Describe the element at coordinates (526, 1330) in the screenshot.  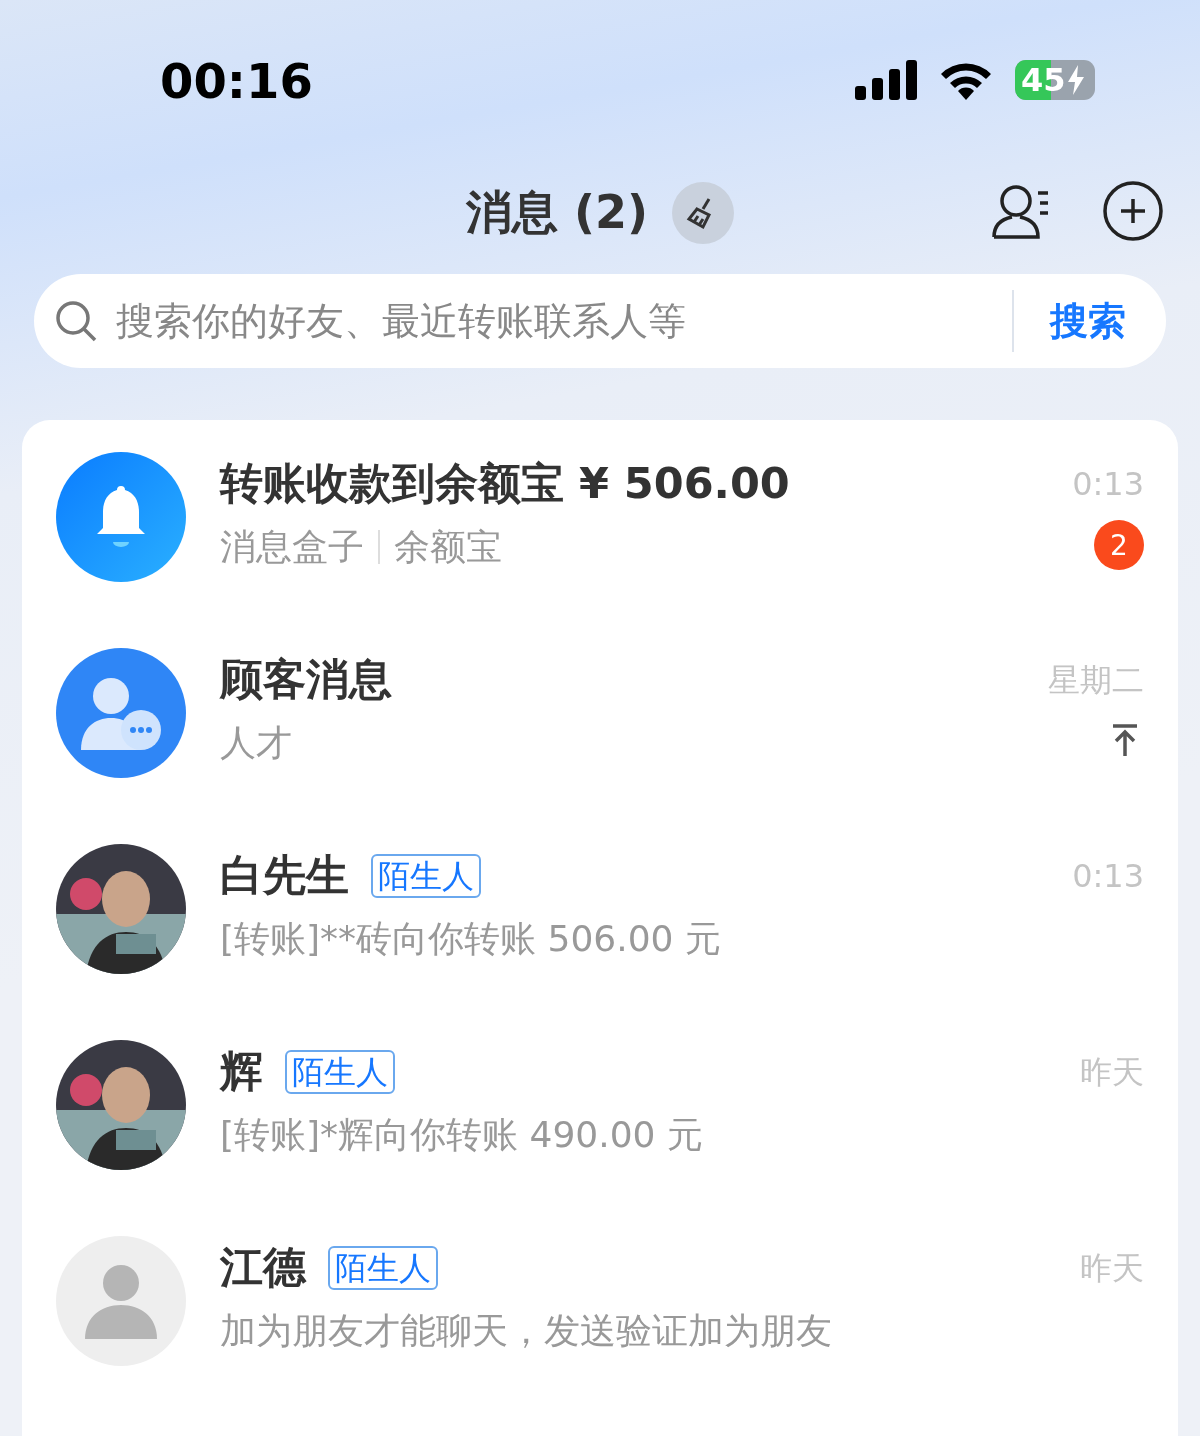
I see `message-preview: 加为朋友才能聊天，发送验证加为朋友` at that location.